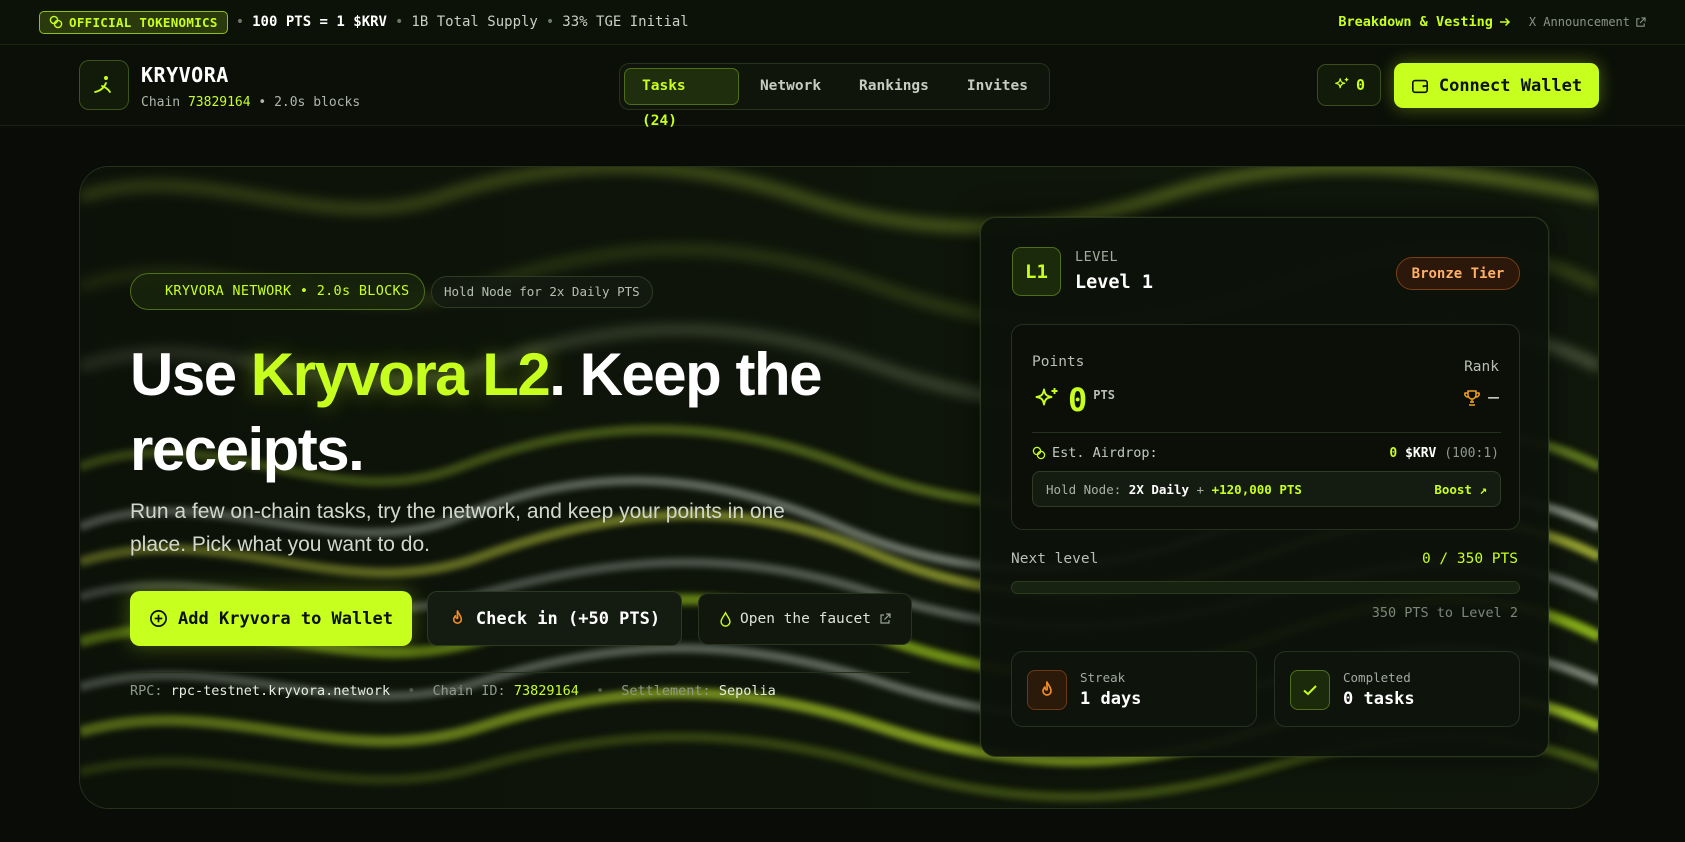 Image resolution: width=1685 pixels, height=842 pixels. Describe the element at coordinates (1460, 489) in the screenshot. I see `boost-link: Boost ↗` at that location.